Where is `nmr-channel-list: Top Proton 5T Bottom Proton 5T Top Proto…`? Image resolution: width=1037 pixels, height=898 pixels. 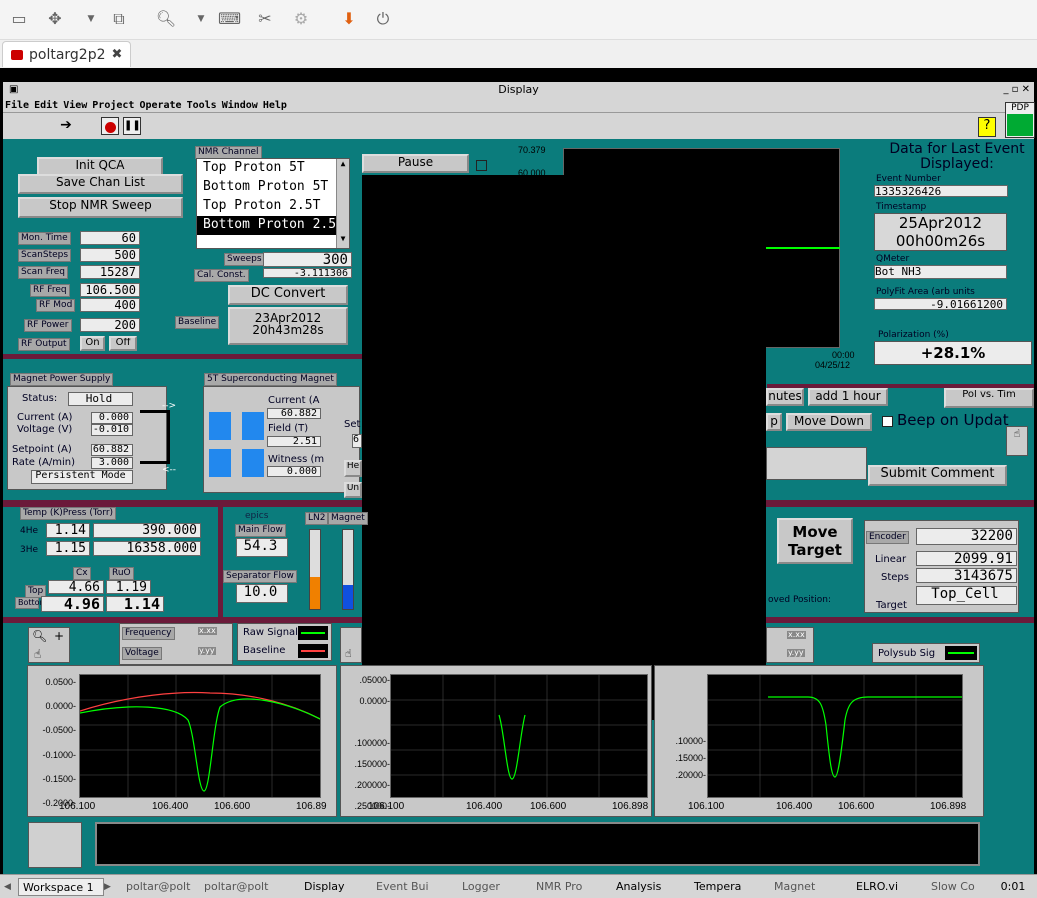
nmr-channel-list: Top Proton 5T Bottom Proton 5T Top Proto… is located at coordinates (273, 203).